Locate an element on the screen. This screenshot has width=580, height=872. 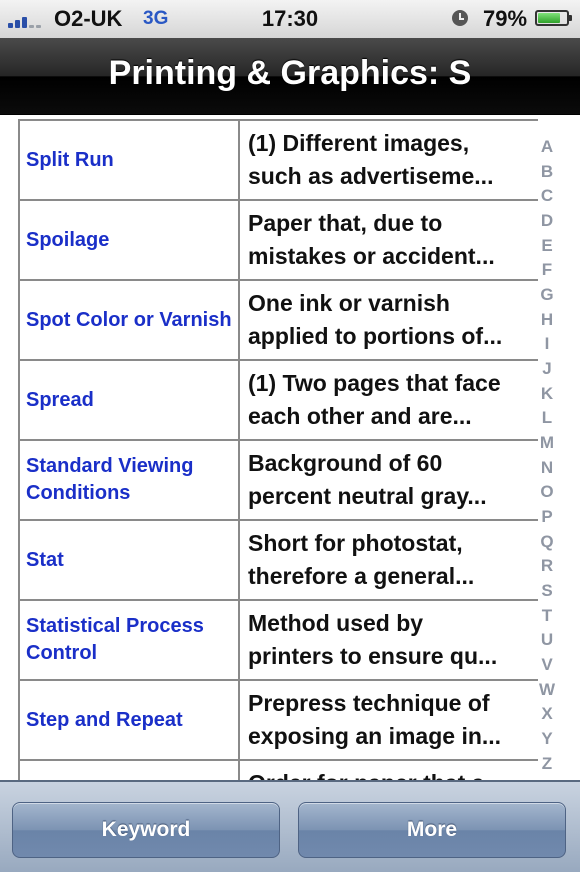
index-letter-x: X is located at coordinates (546, 713).